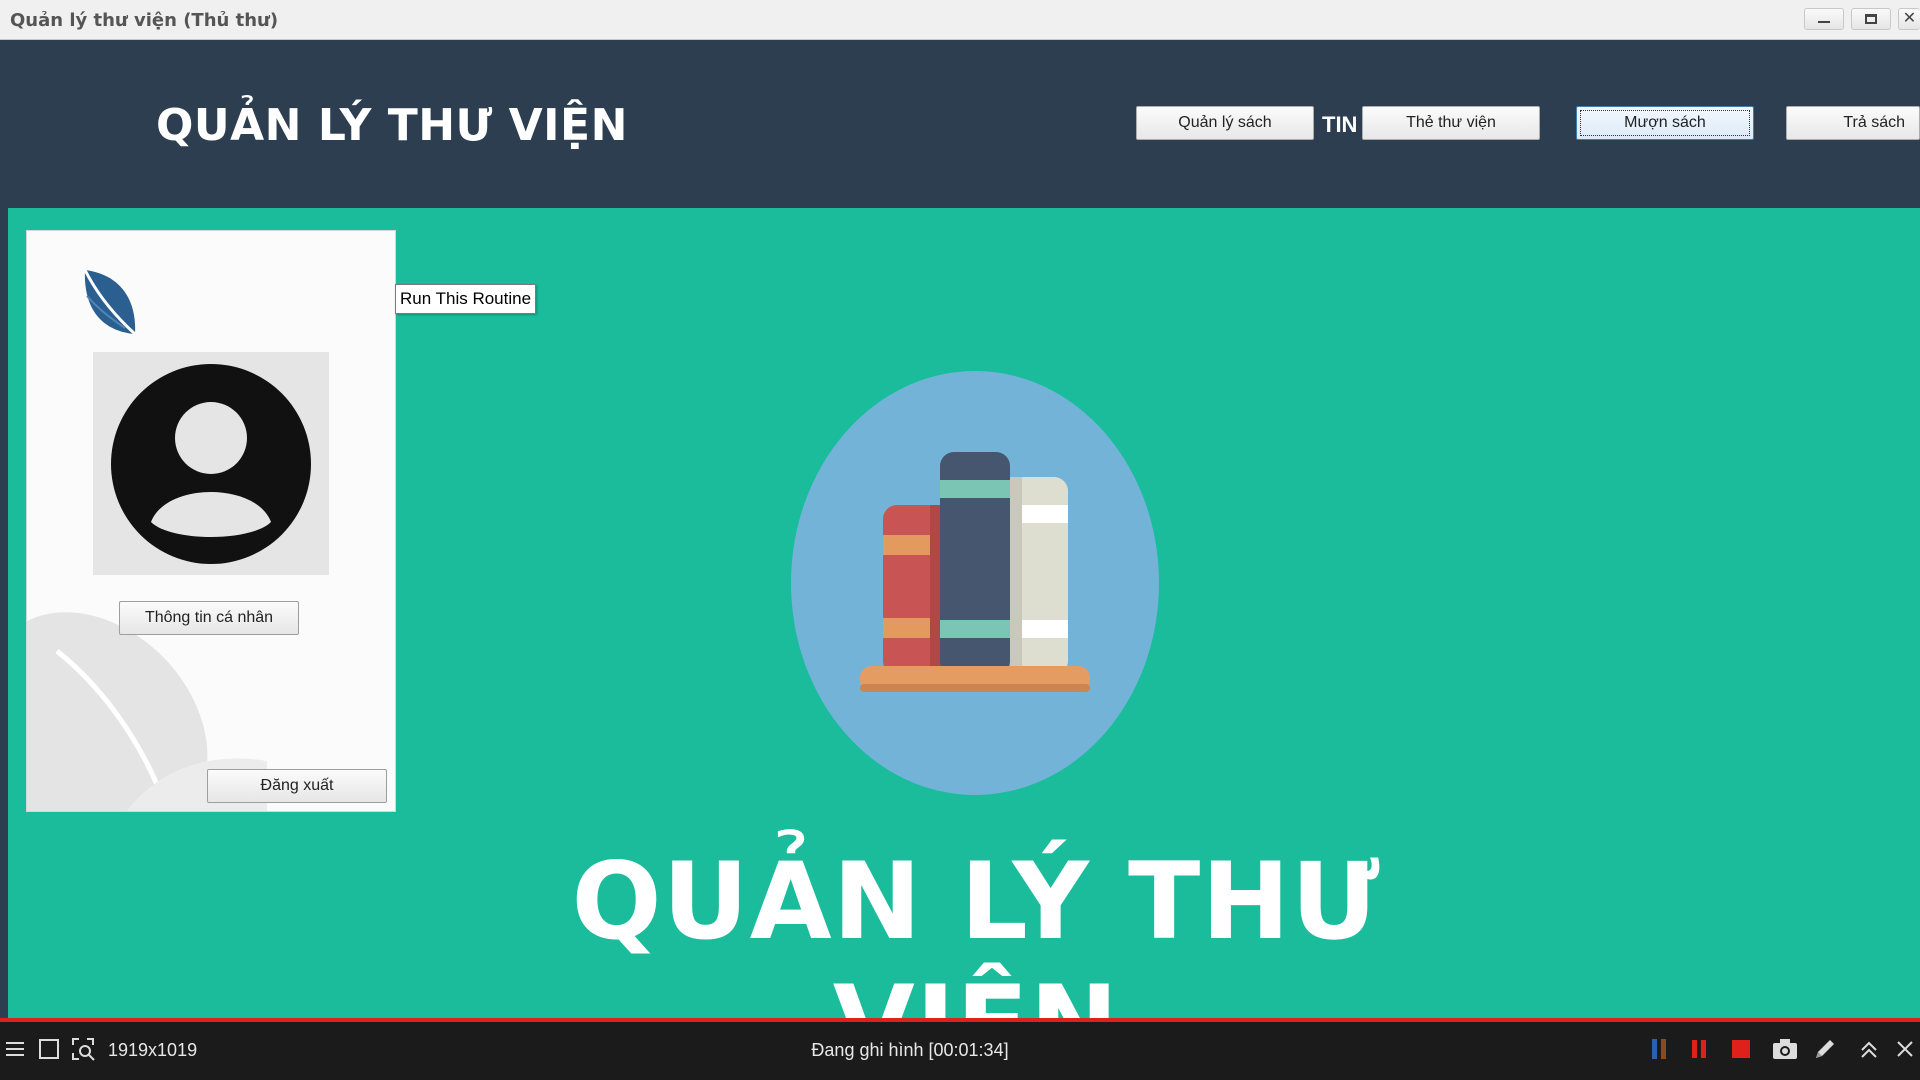  What do you see at coordinates (975, 583) in the screenshot?
I see `books-on-shelf-icon` at bounding box center [975, 583].